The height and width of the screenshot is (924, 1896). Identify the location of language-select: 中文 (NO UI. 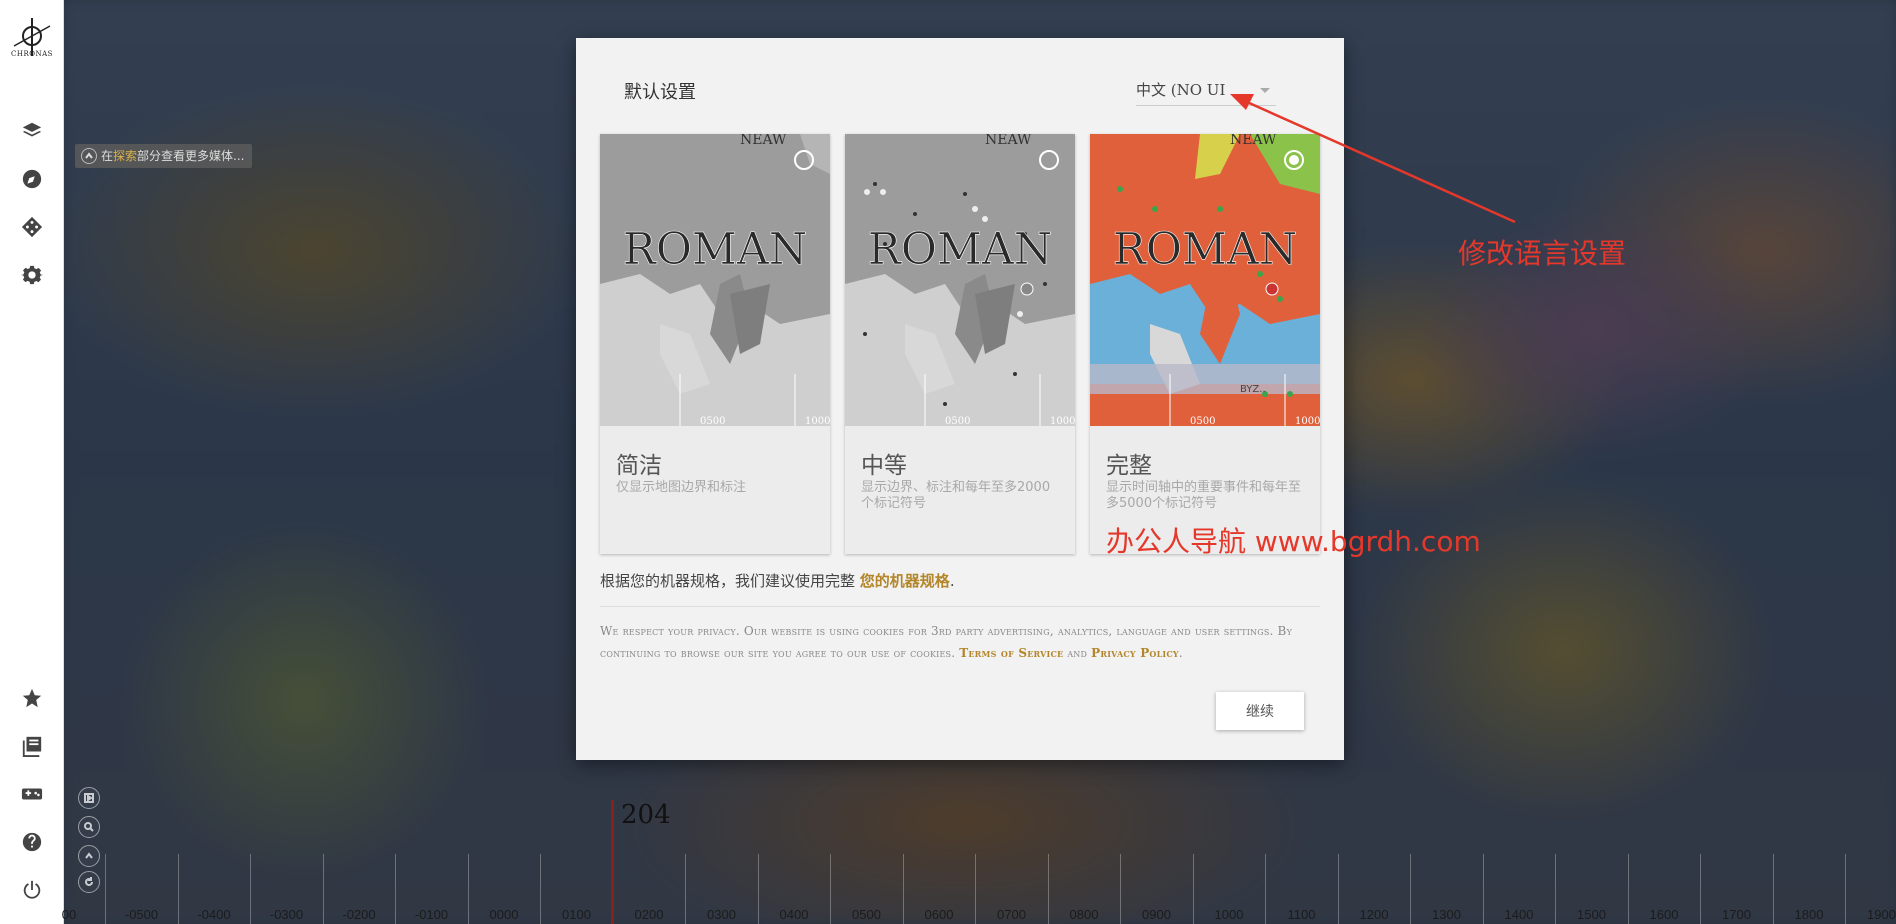
(1206, 92).